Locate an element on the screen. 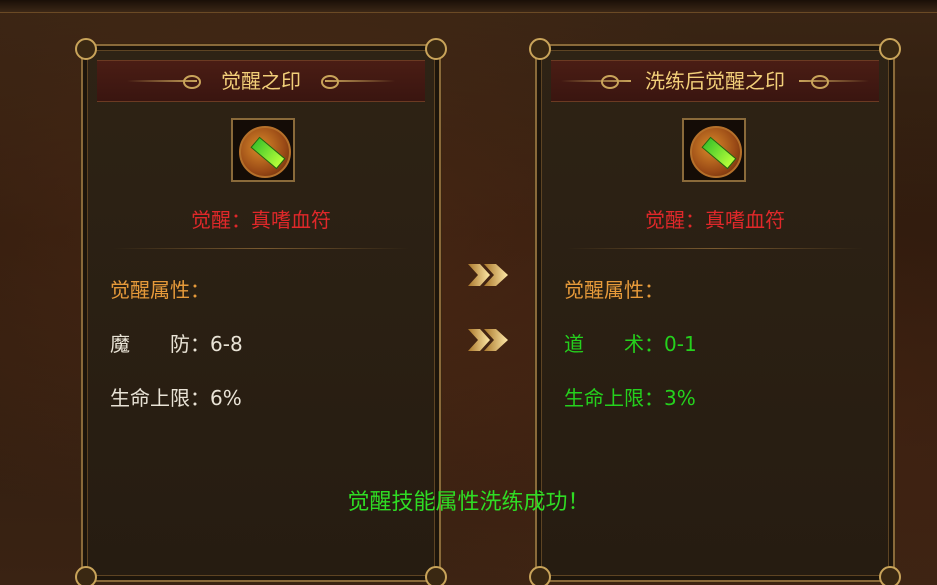 The height and width of the screenshot is (585, 937). attr-line: 道 术：0-1 is located at coordinates (630, 344).